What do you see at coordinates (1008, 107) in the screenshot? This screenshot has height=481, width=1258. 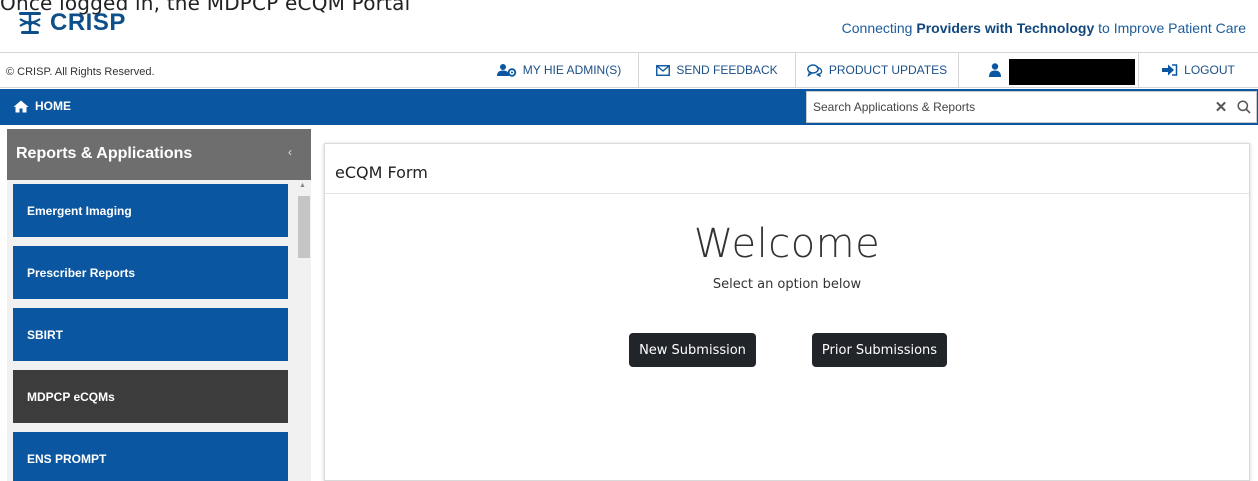 I see `search-input` at bounding box center [1008, 107].